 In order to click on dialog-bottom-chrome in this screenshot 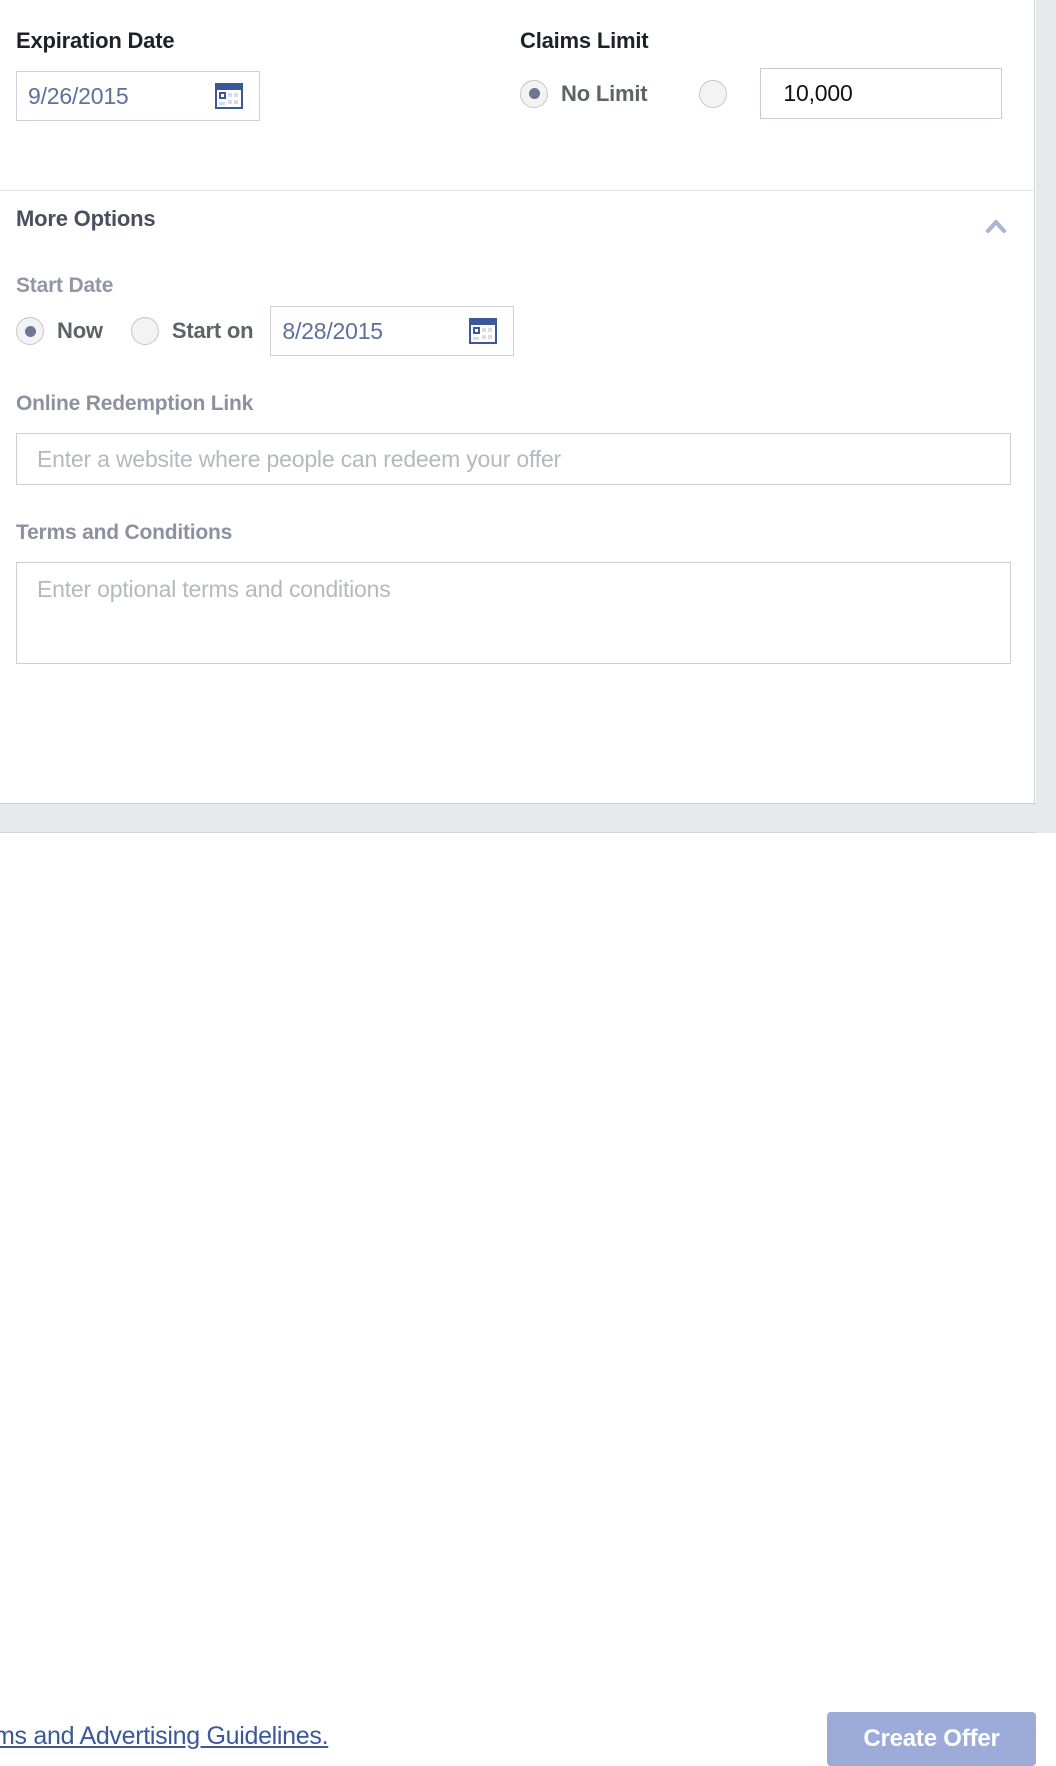, I will do `click(518, 818)`.